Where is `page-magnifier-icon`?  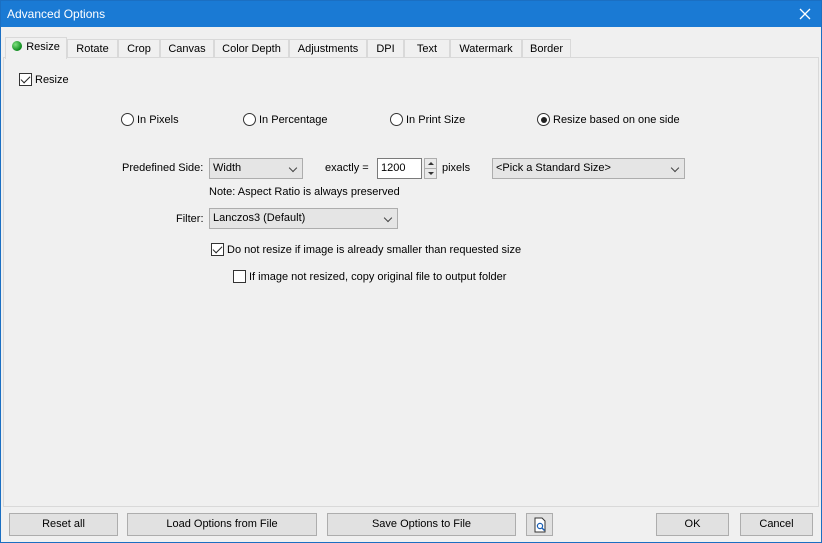
page-magnifier-icon is located at coordinates (539, 525).